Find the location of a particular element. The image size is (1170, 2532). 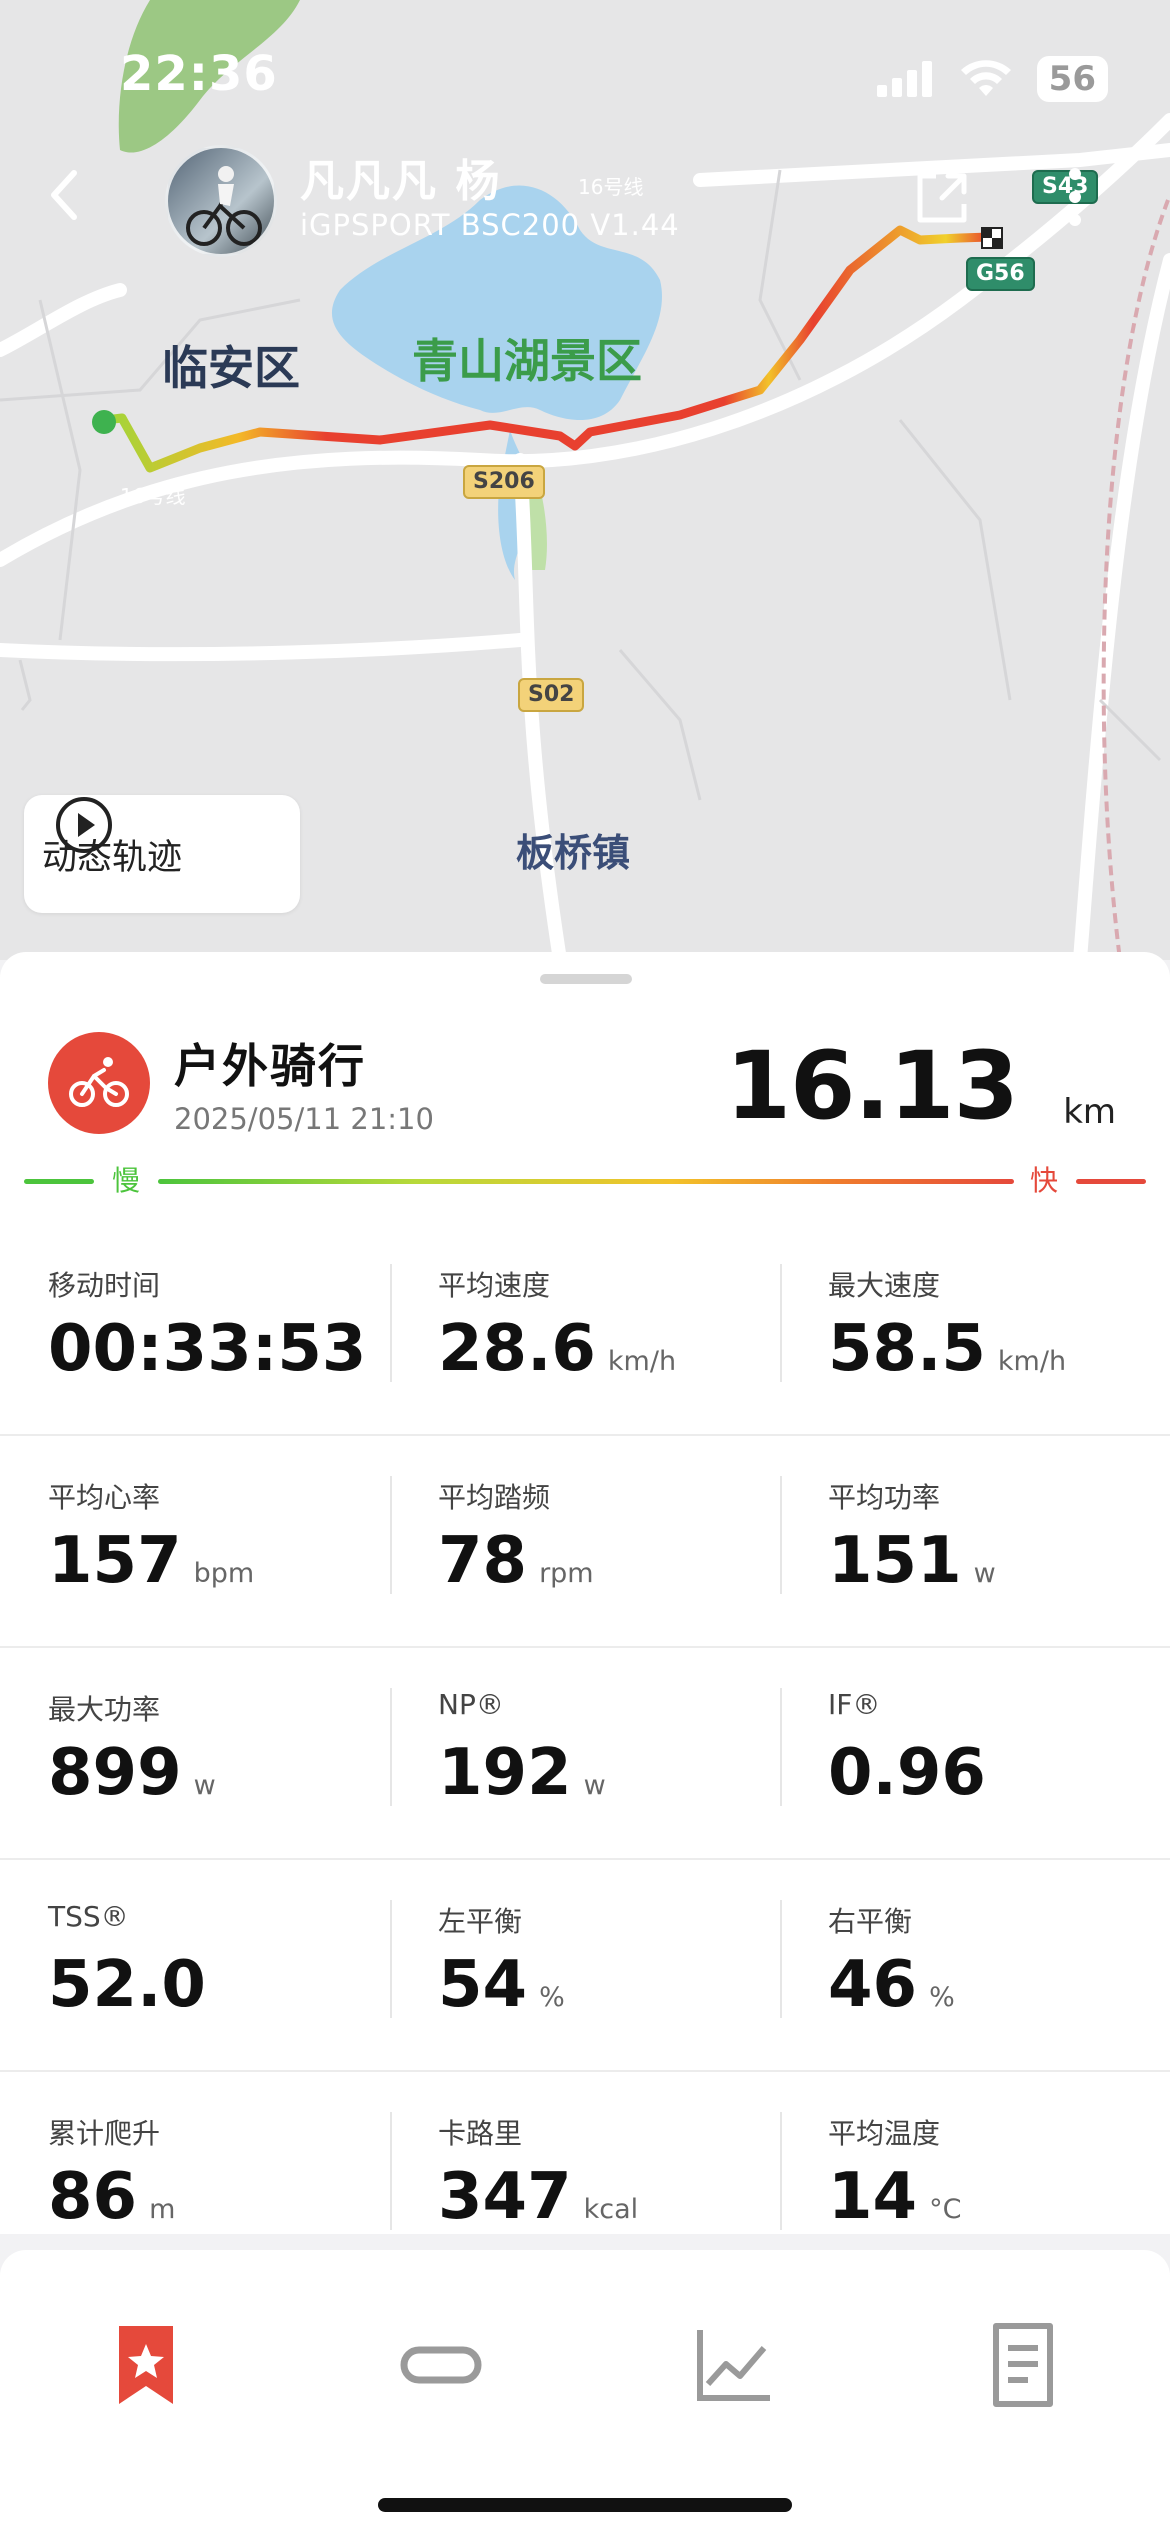

stat-cell: 平均速度 28.6 km/h is located at coordinates (585, 1329).